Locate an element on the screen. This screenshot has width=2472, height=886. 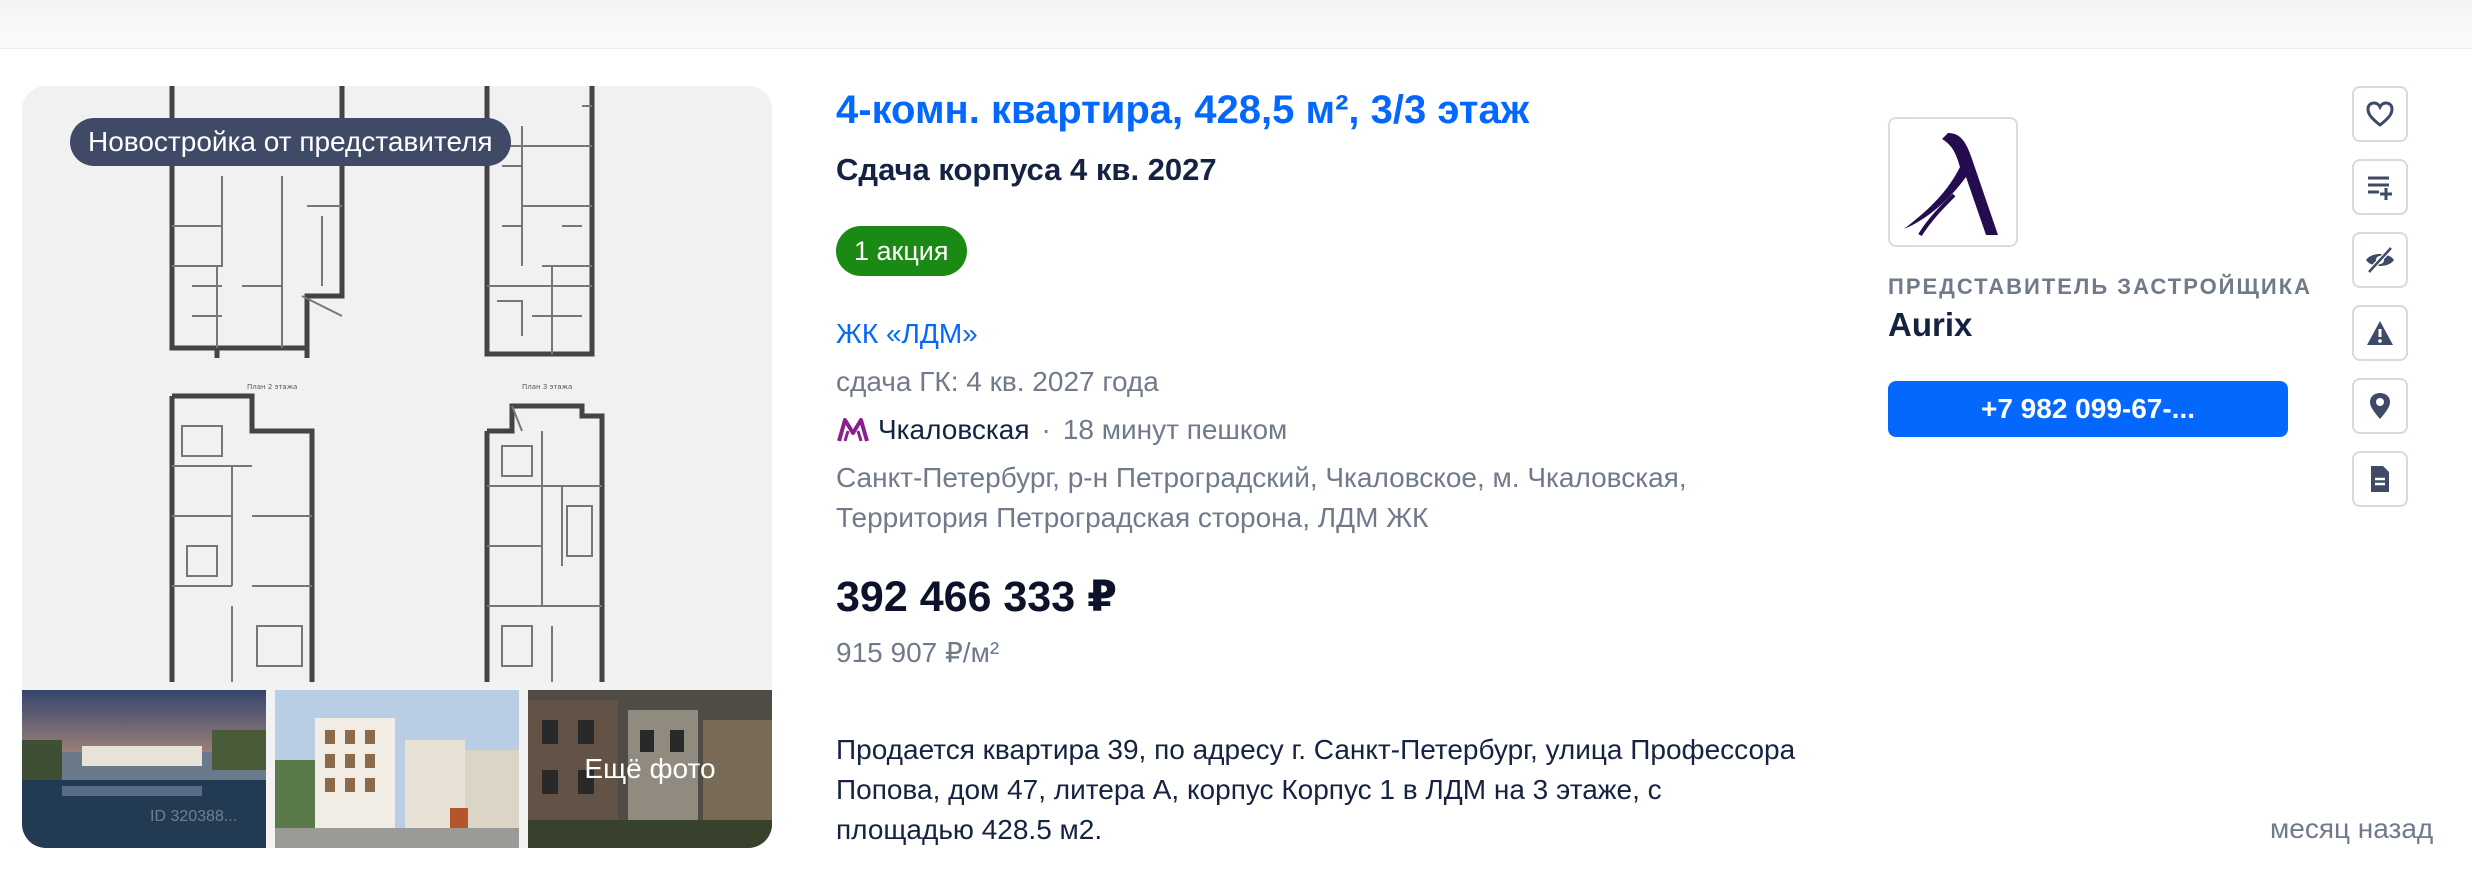
show-on-map-button is located at coordinates (2380, 406).